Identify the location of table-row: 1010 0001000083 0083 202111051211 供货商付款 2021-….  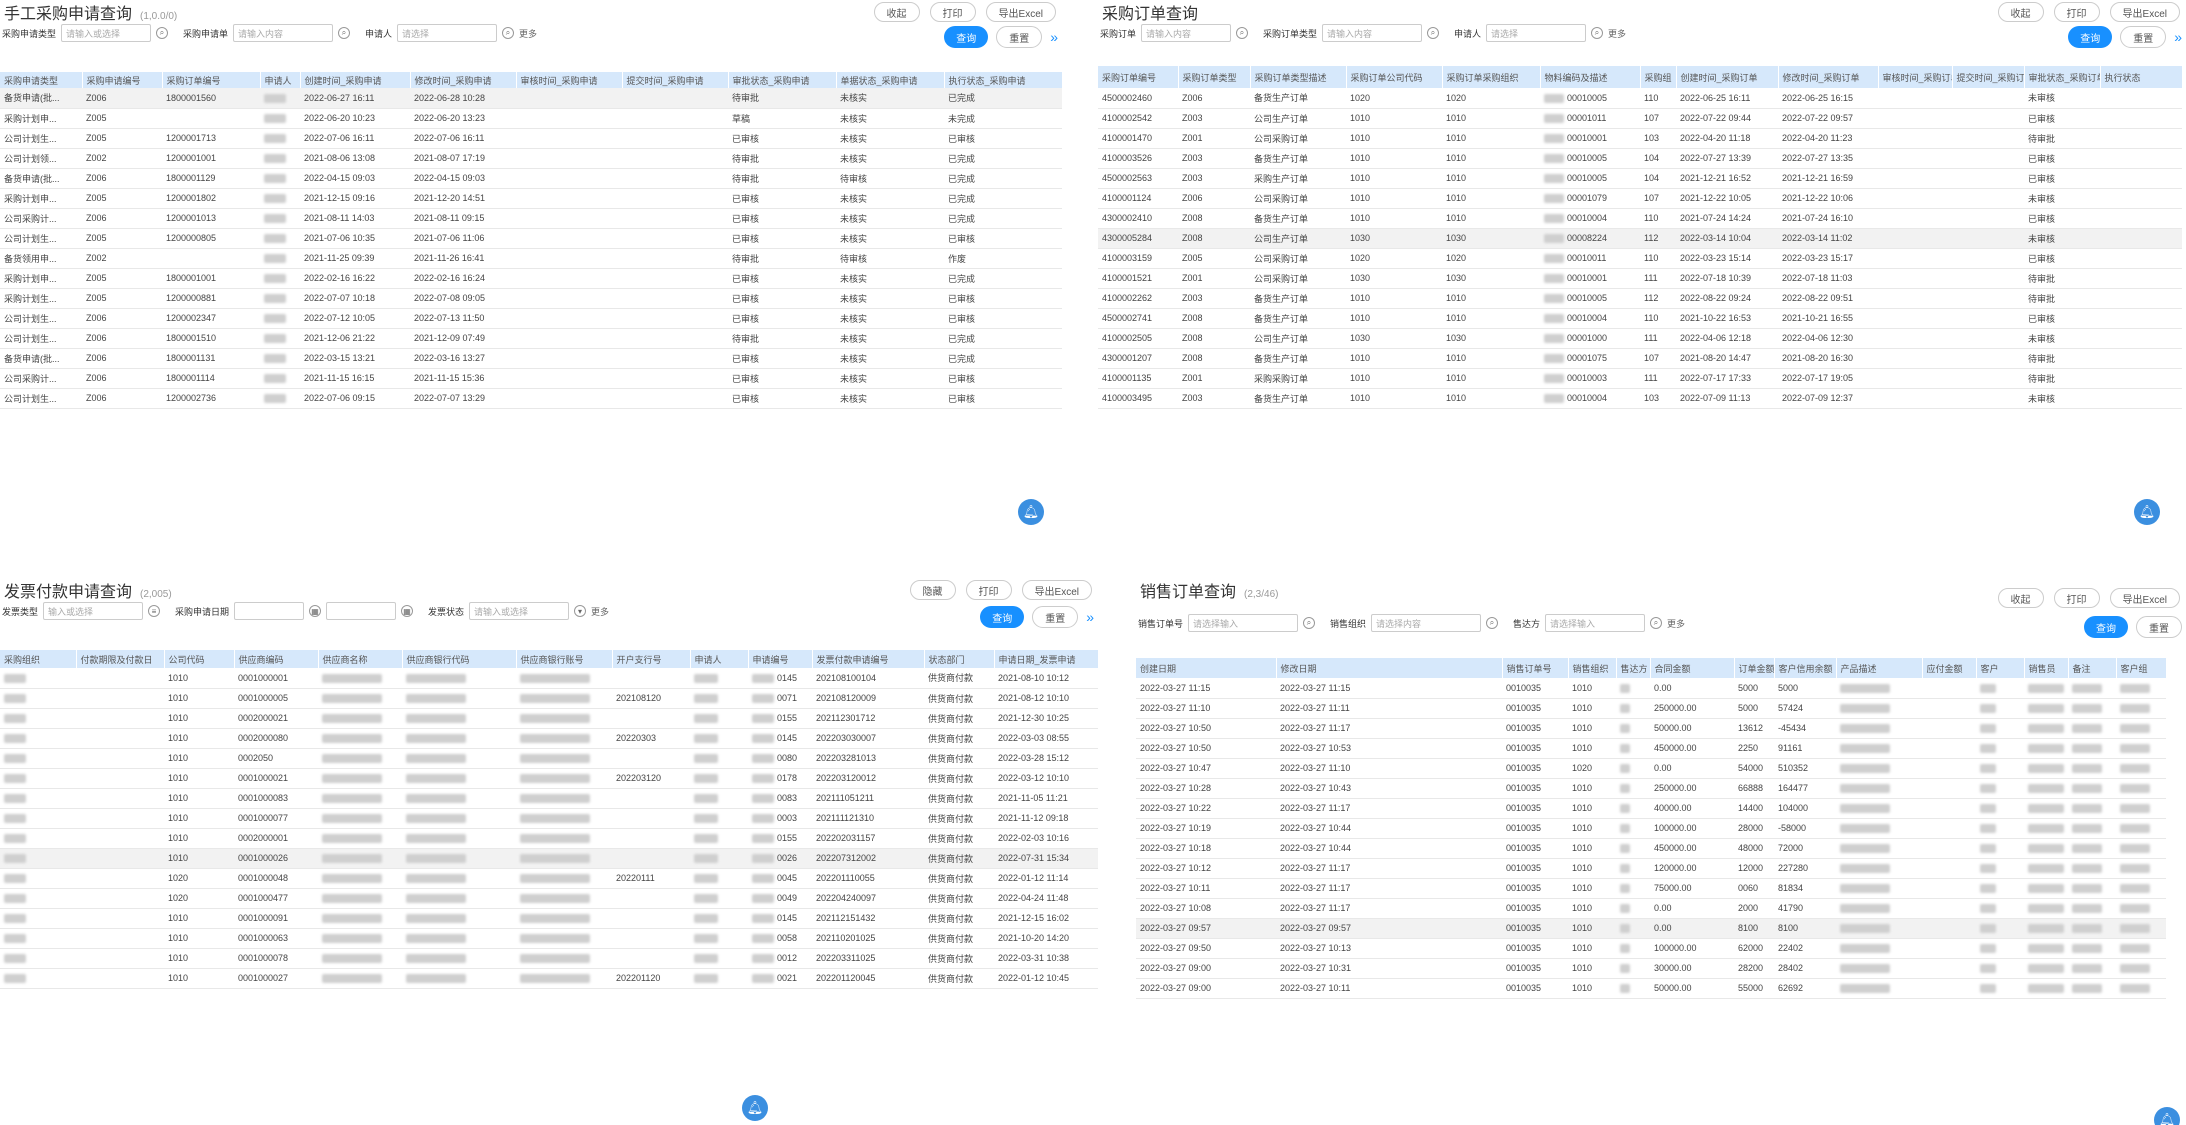
(549, 798).